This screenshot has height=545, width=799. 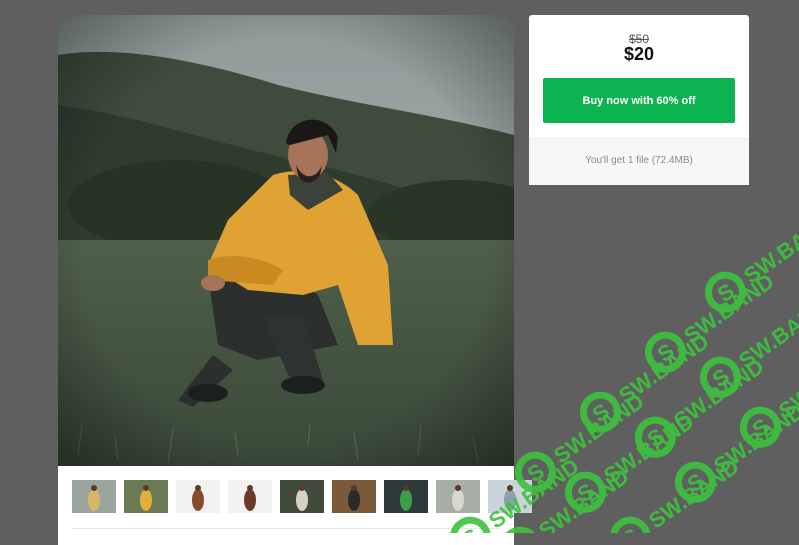 I want to click on buy-now-button: Buy now with 60% off, so click(x=639, y=100).